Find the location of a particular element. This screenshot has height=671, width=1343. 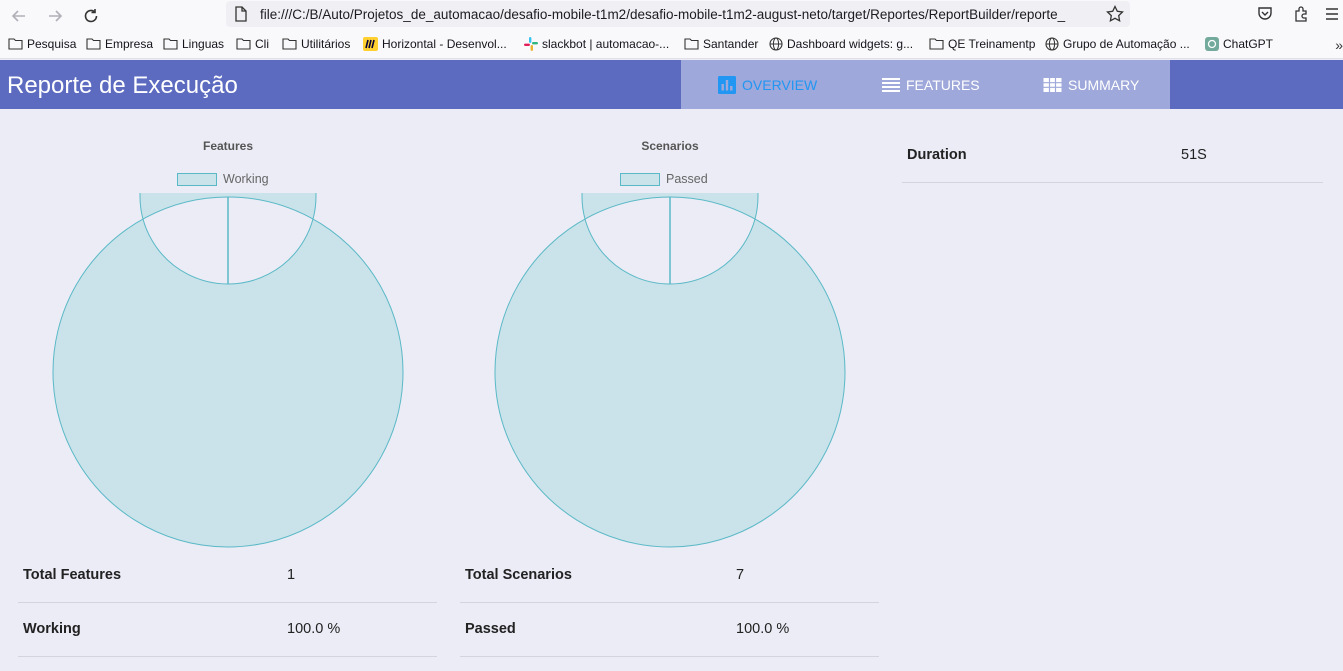

tab-summary: SUMMARY is located at coordinates (1106, 84).